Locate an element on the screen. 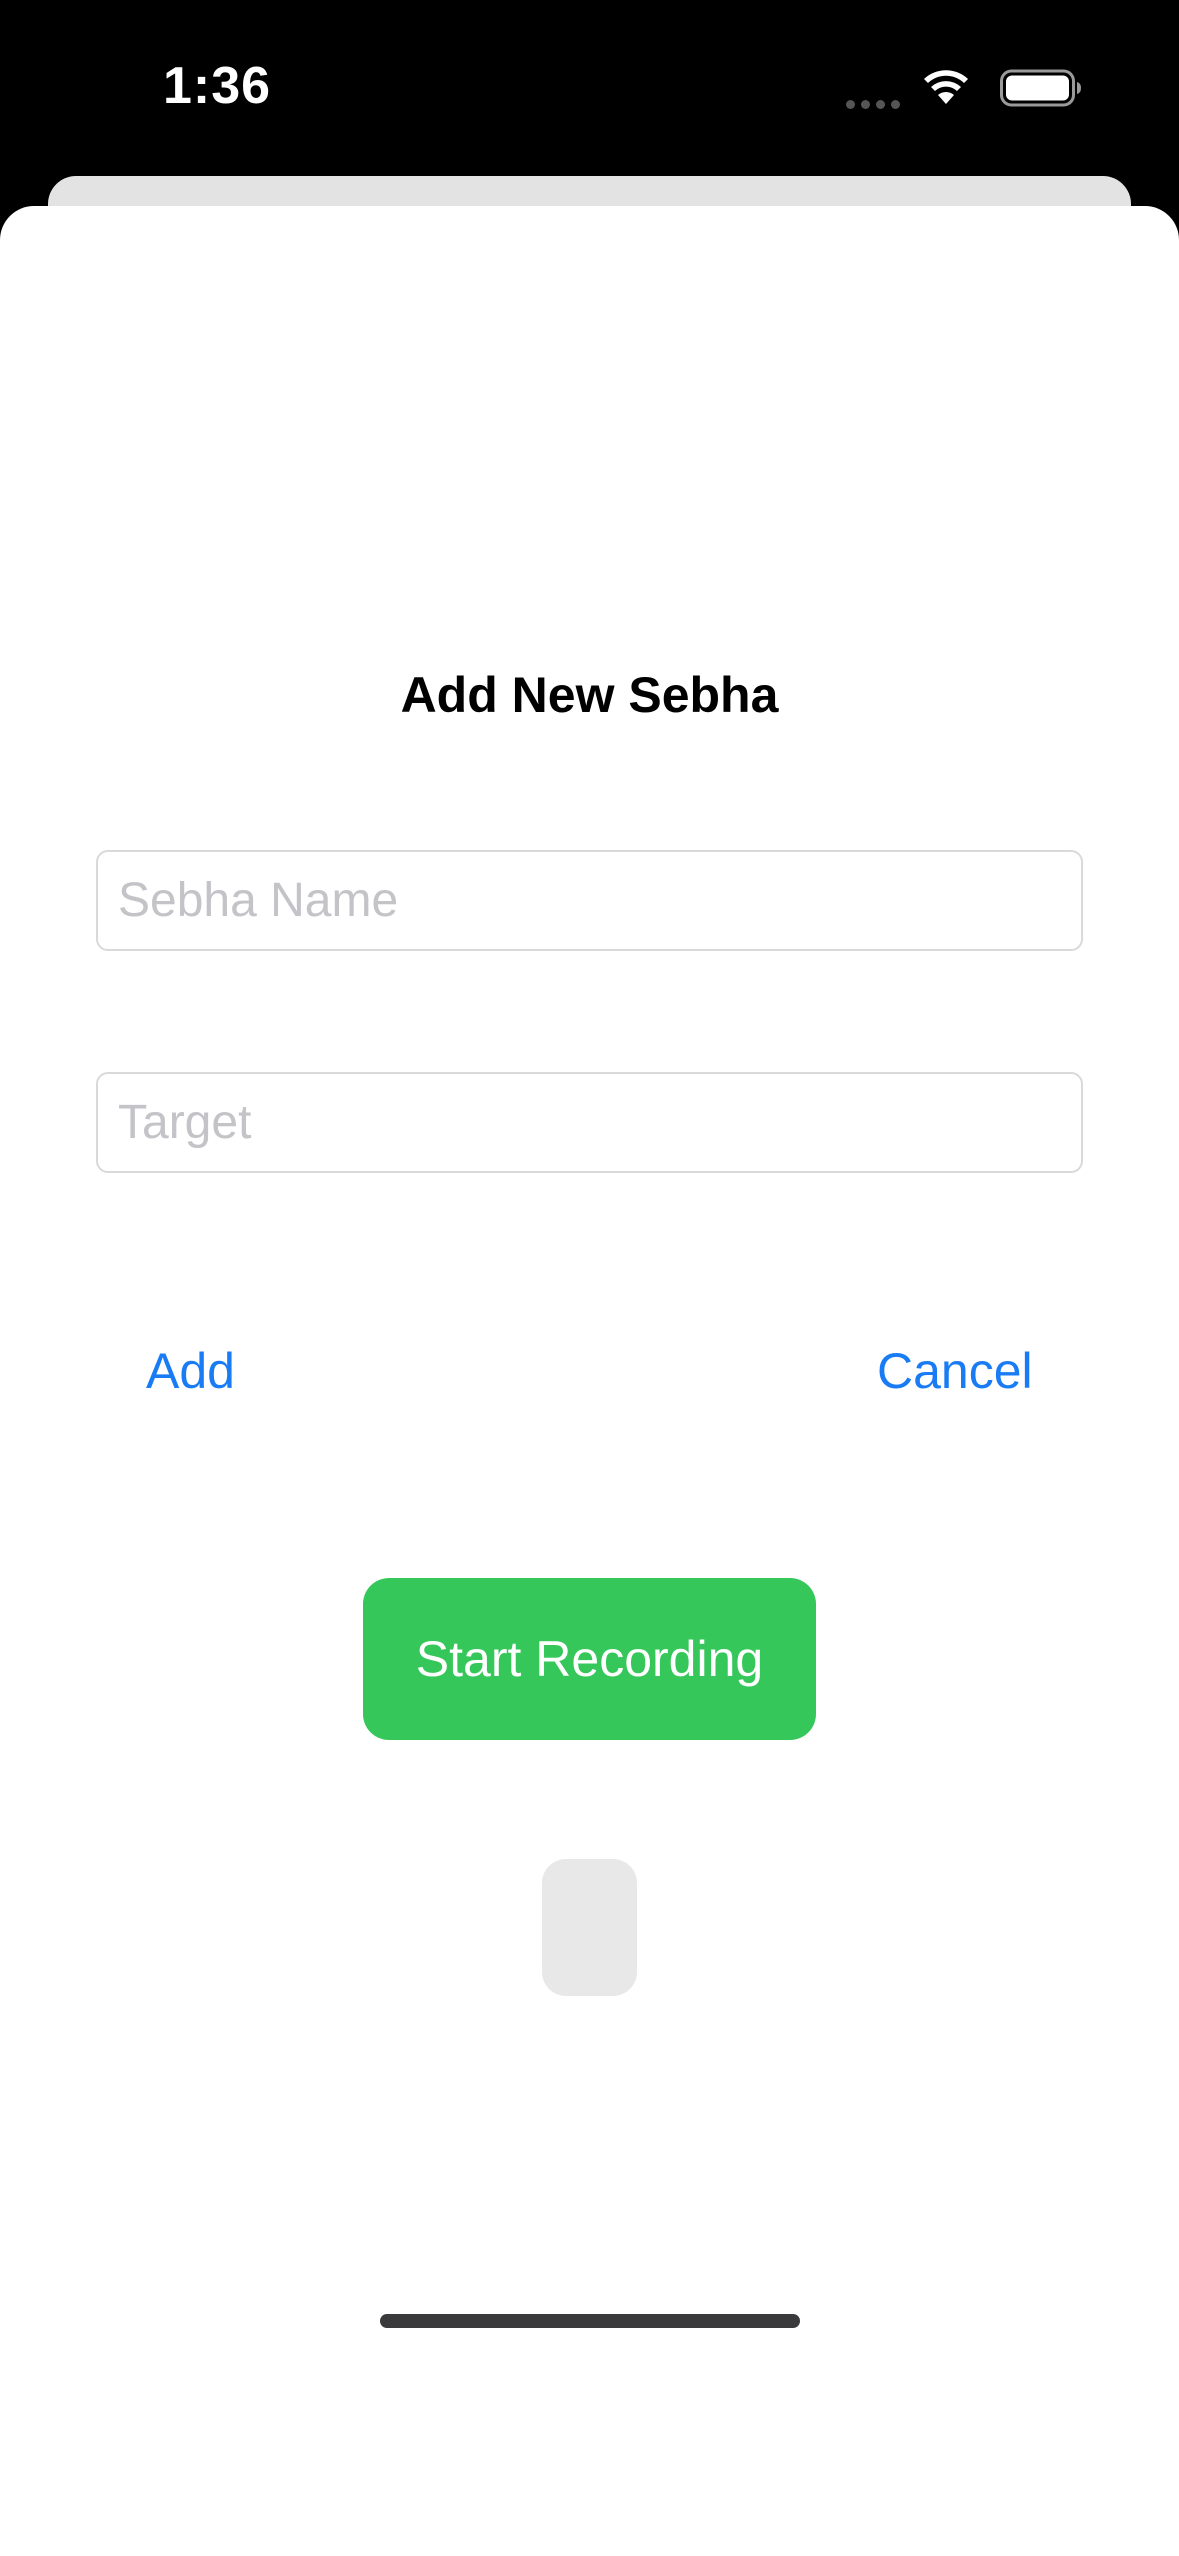 This screenshot has width=1179, height=2556. sebha-name-field is located at coordinates (589, 900).